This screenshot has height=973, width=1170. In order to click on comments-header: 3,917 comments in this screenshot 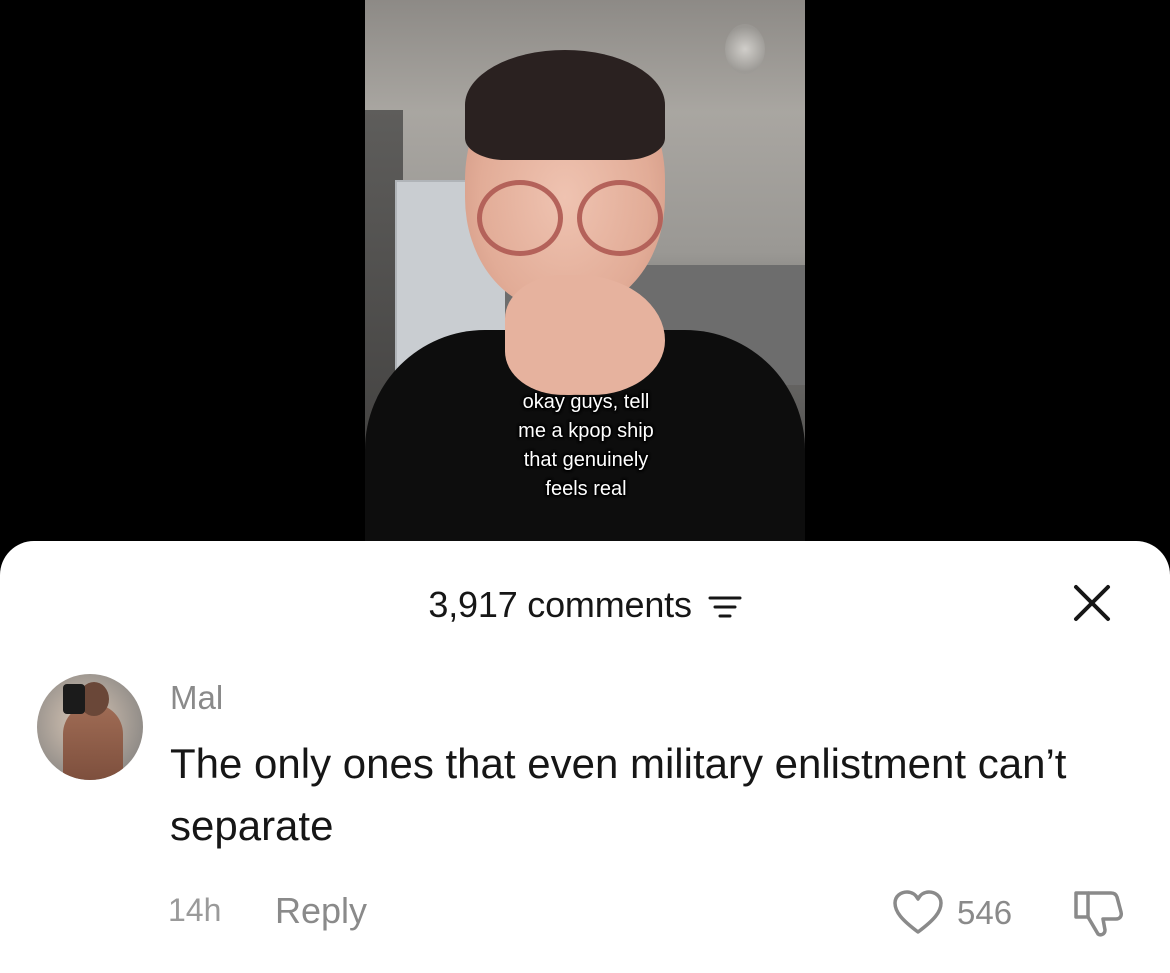, I will do `click(585, 604)`.